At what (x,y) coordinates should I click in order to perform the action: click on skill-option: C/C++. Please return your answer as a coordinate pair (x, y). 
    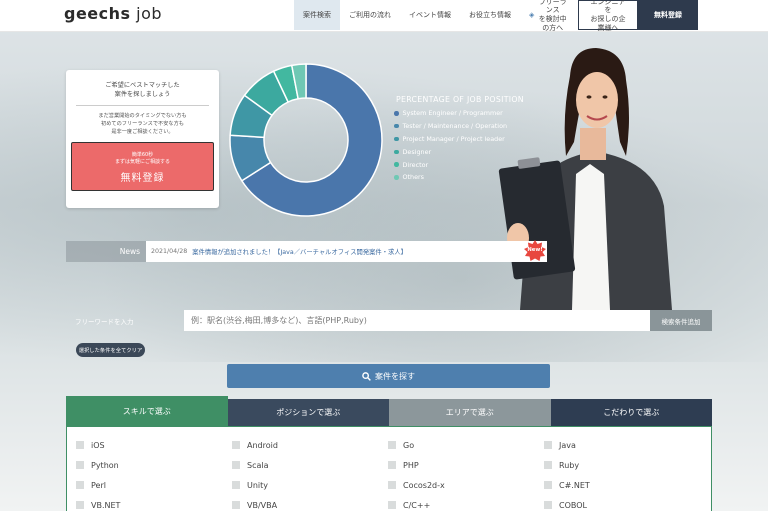
    Looking at the image, I should click on (466, 503).